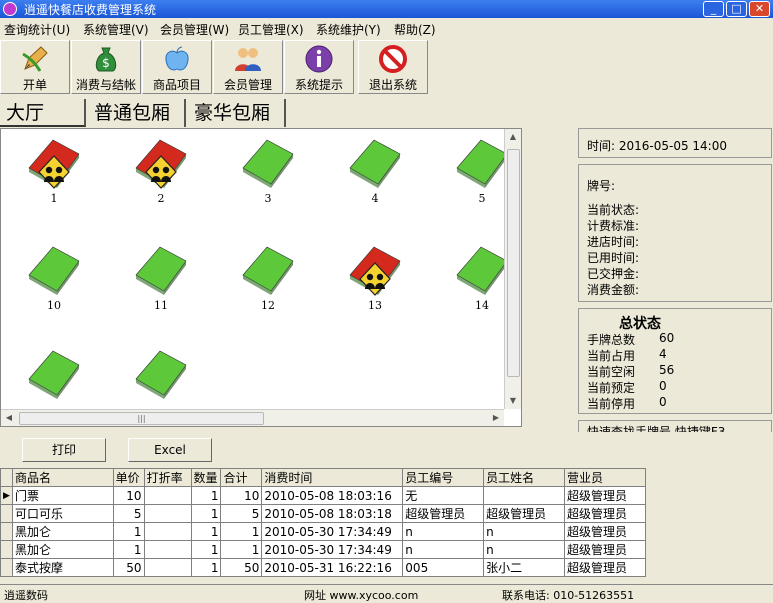 This screenshot has width=773, height=603. I want to click on table-cell: 可口可乐, so click(62, 513).